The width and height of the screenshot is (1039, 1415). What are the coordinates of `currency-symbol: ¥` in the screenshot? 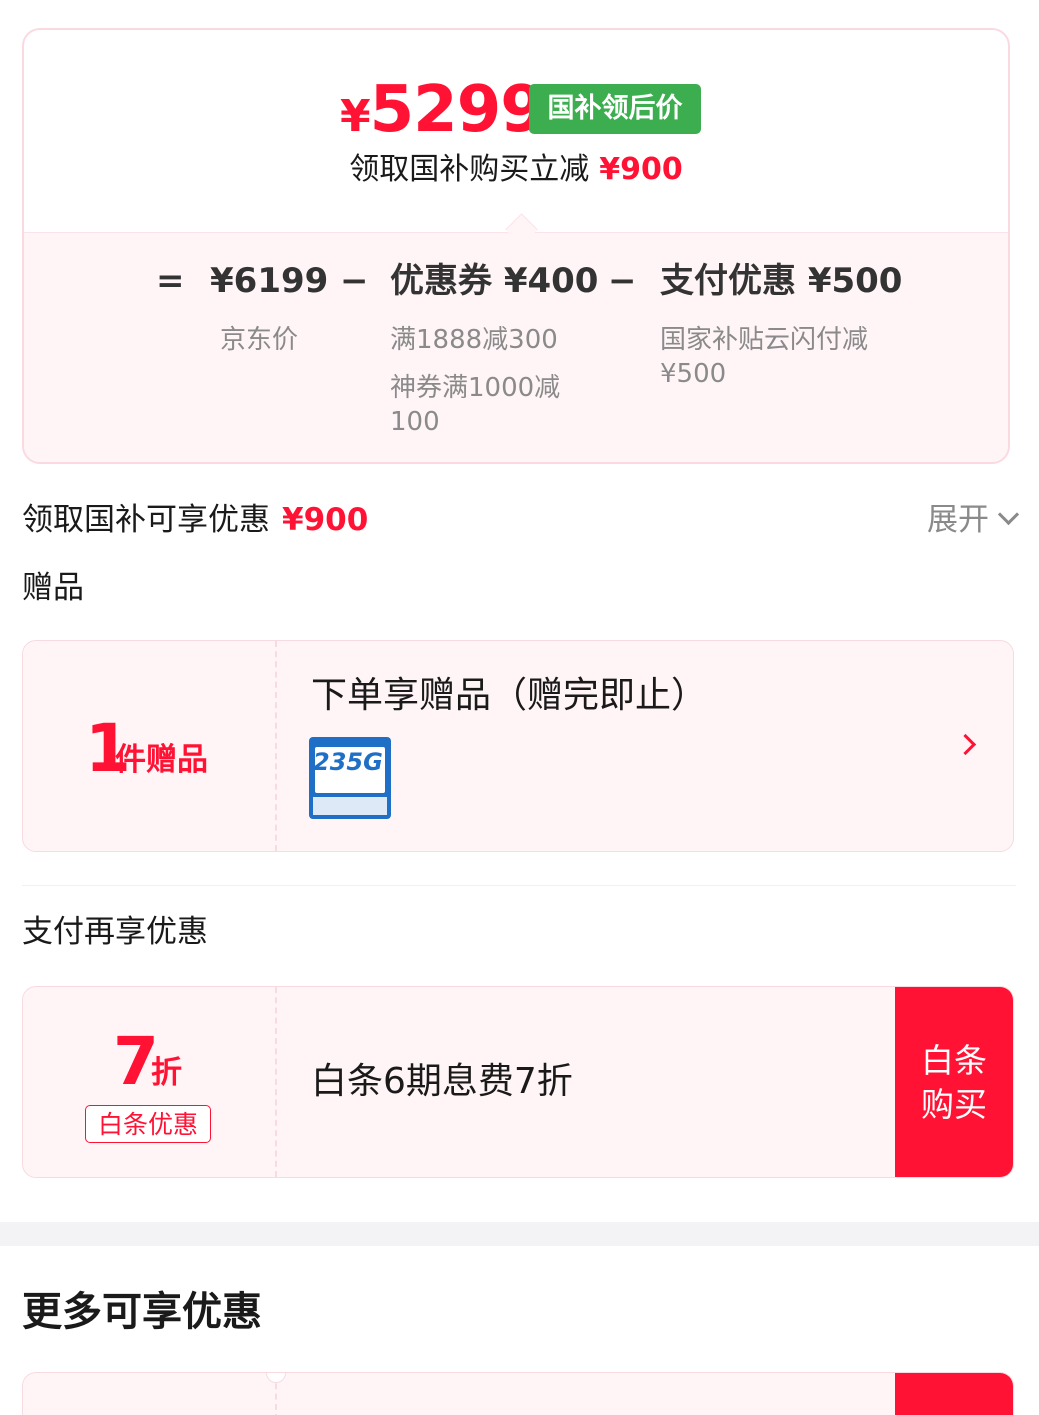 It's located at (355, 116).